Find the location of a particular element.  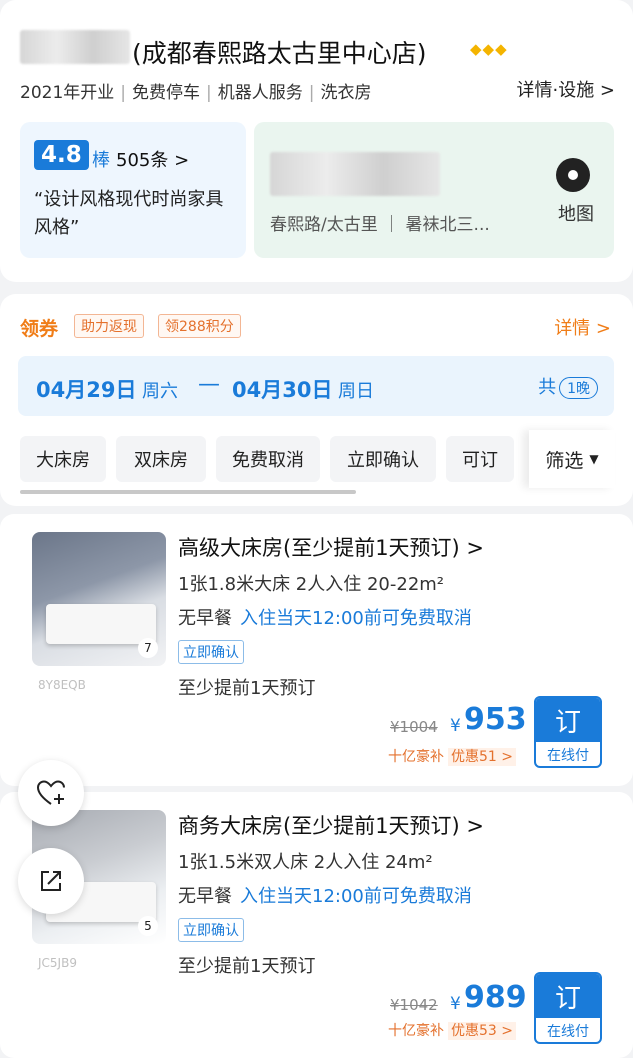

favorite-button is located at coordinates (51, 793).